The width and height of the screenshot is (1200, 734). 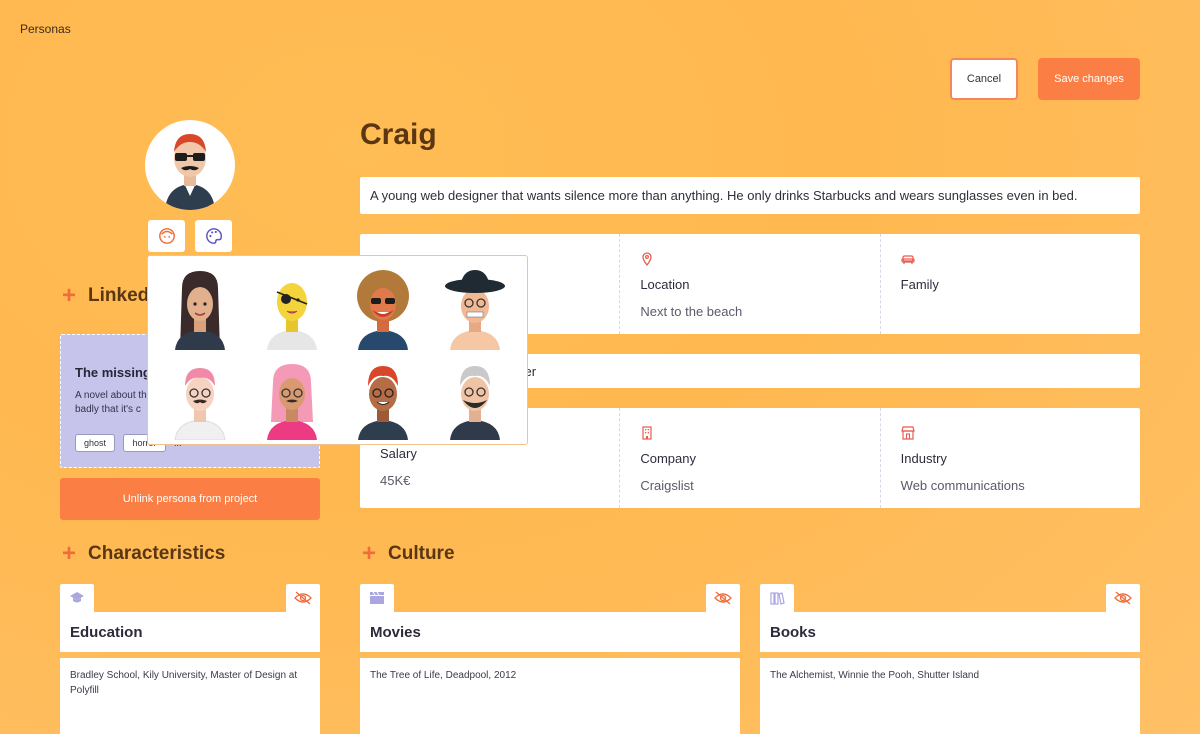 I want to click on graduation-cap-icon, so click(x=77, y=598).